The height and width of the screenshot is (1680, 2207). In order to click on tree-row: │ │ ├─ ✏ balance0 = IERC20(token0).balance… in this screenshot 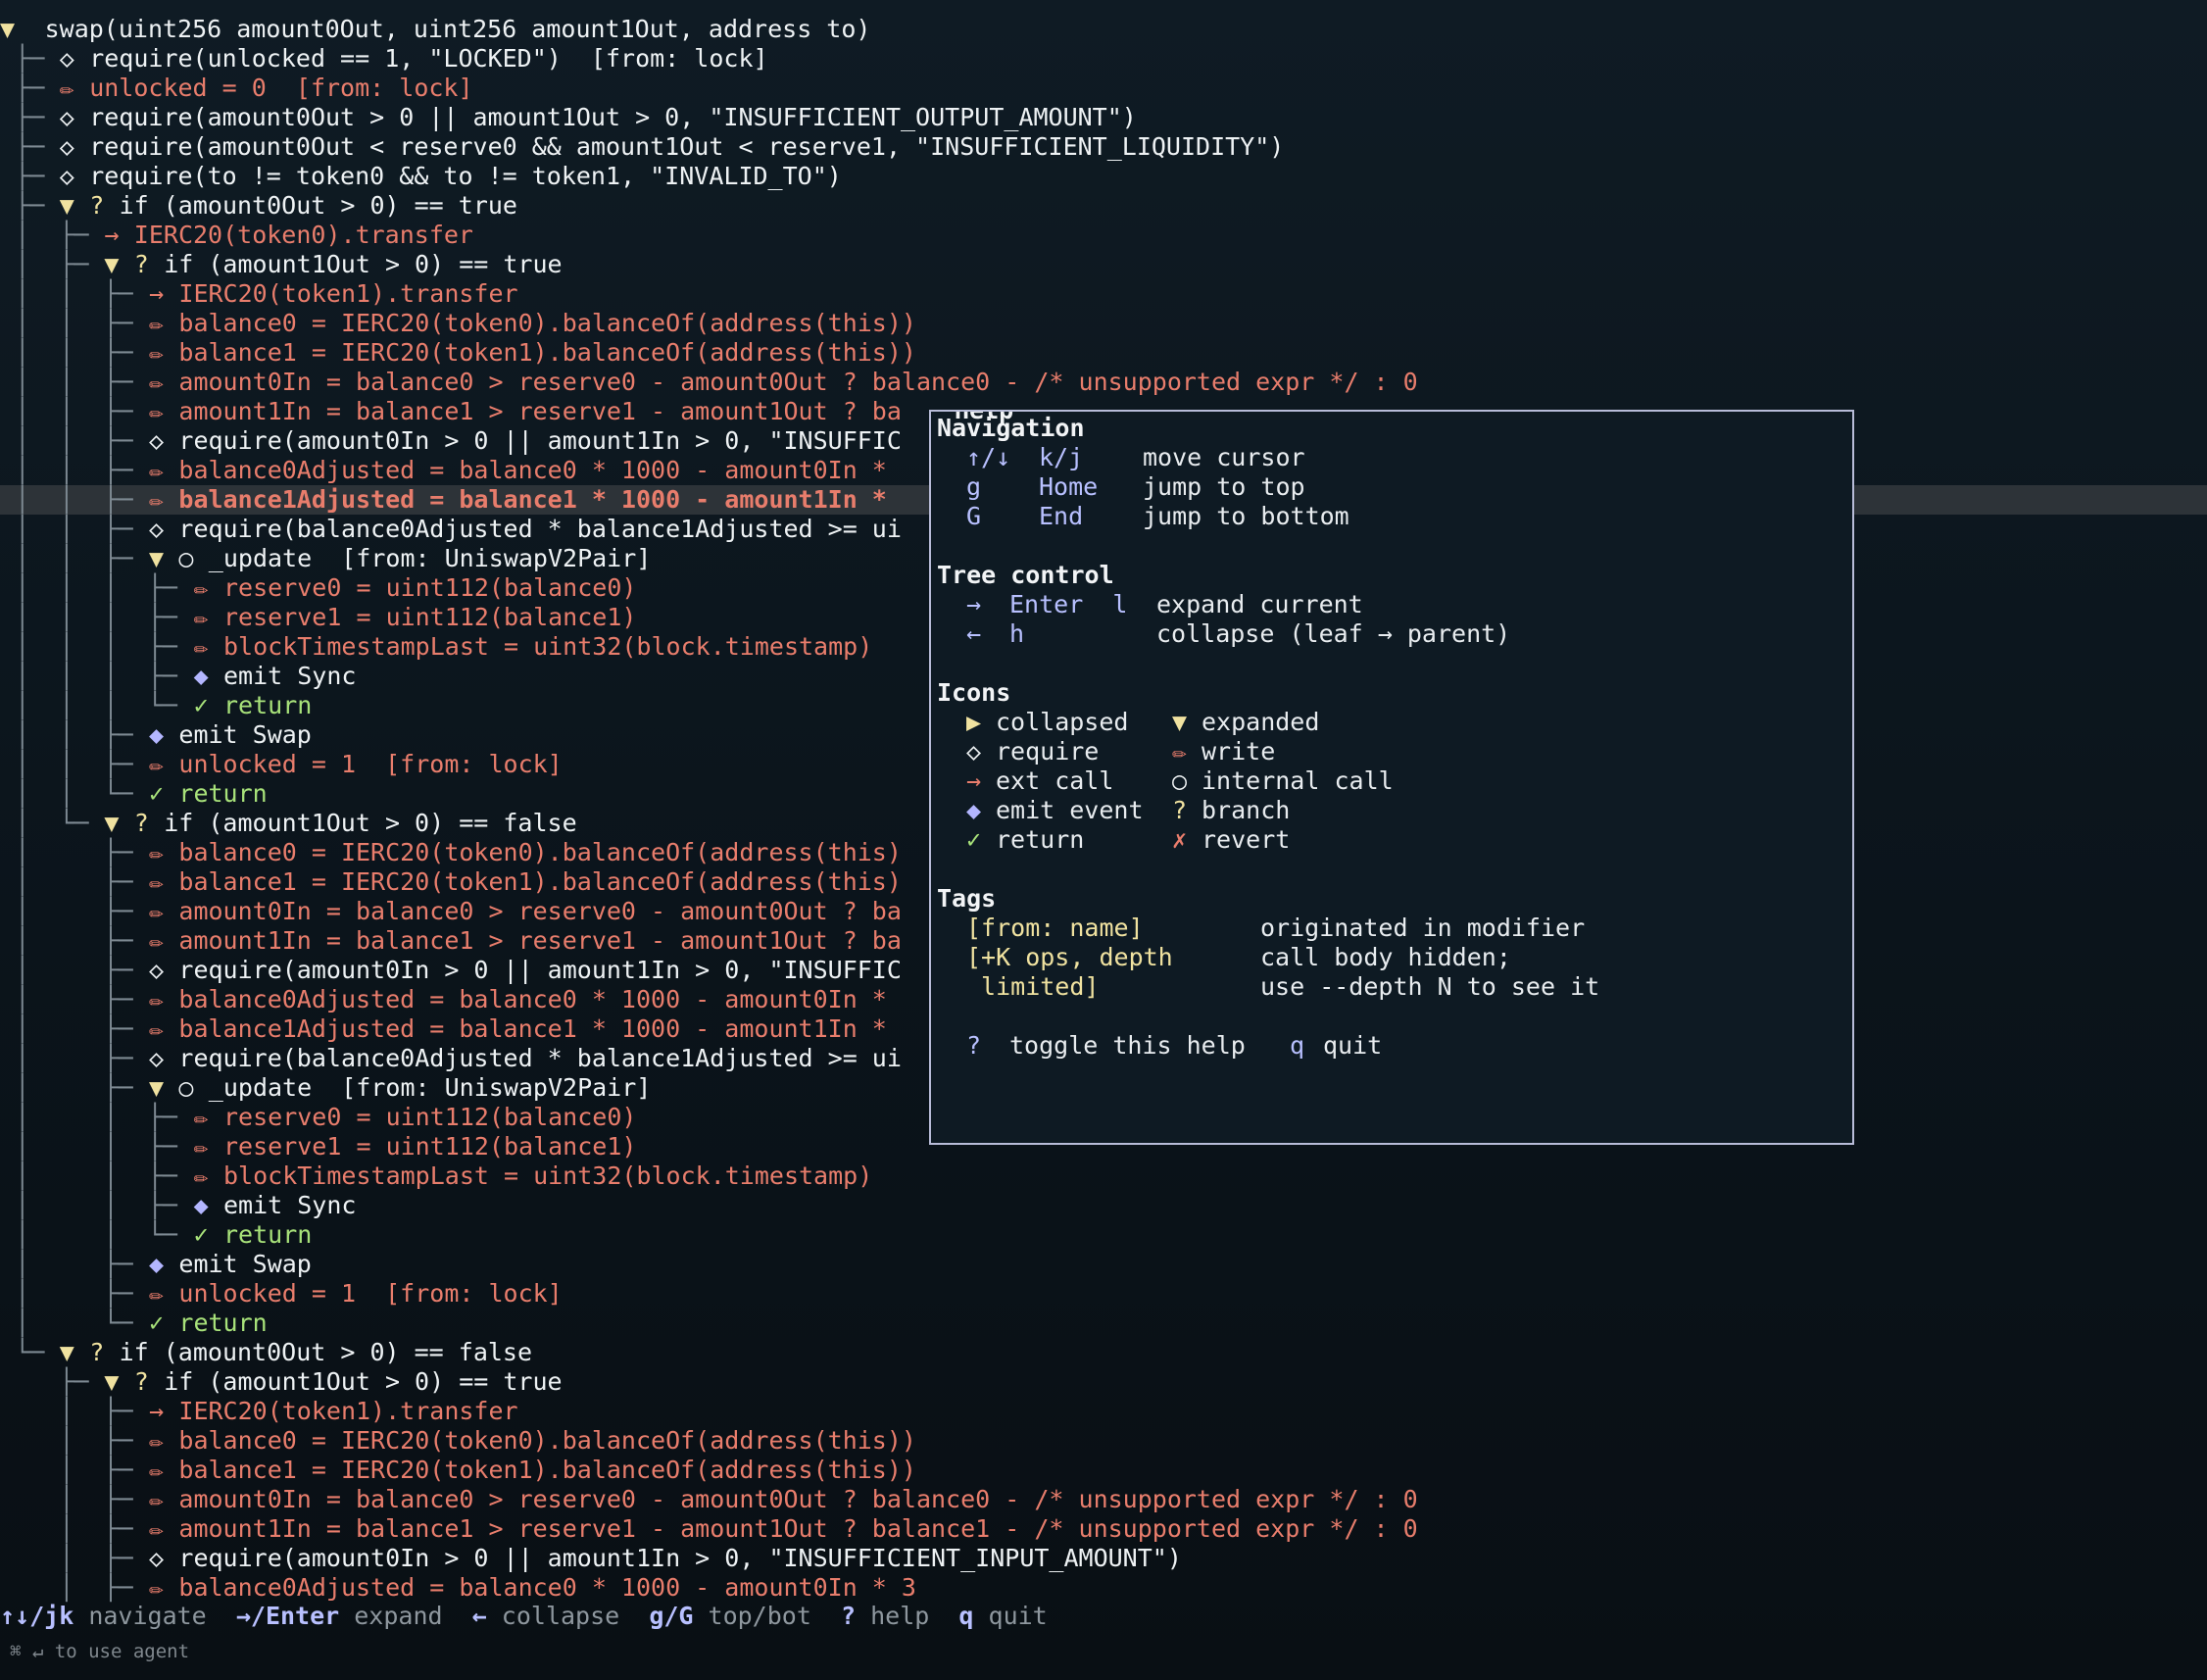, I will do `click(1103, 323)`.